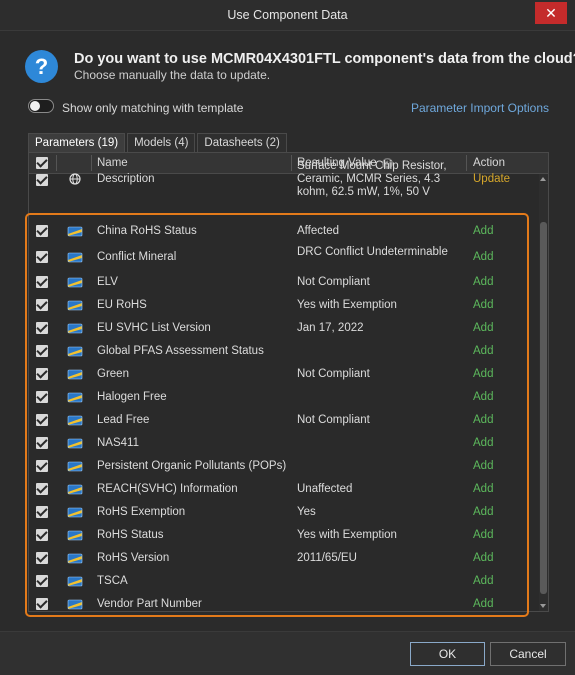 The height and width of the screenshot is (675, 575). Describe the element at coordinates (284, 374) in the screenshot. I see `table-row: Green Not Compliant Add` at that location.